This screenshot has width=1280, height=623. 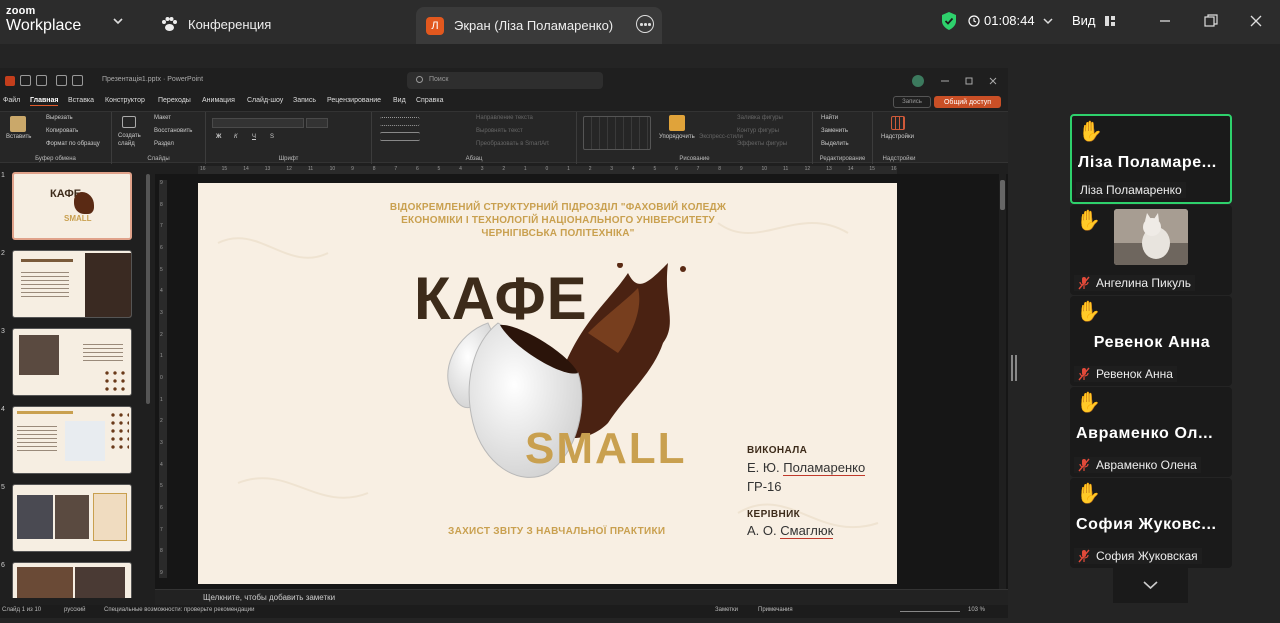 What do you see at coordinates (164, 144) in the screenshot?
I see `section-button: Раздел` at bounding box center [164, 144].